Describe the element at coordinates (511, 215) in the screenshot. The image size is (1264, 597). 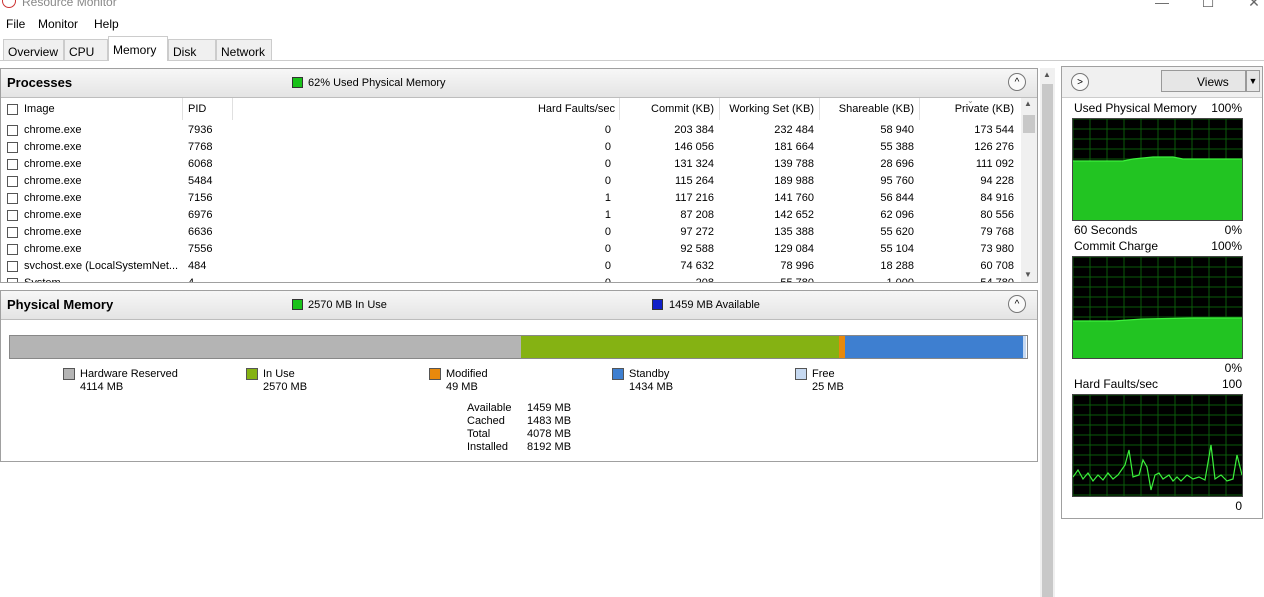
I see `table-row: chrome.exe 6976 1 87 208 142 652 62 096 80 556` at that location.